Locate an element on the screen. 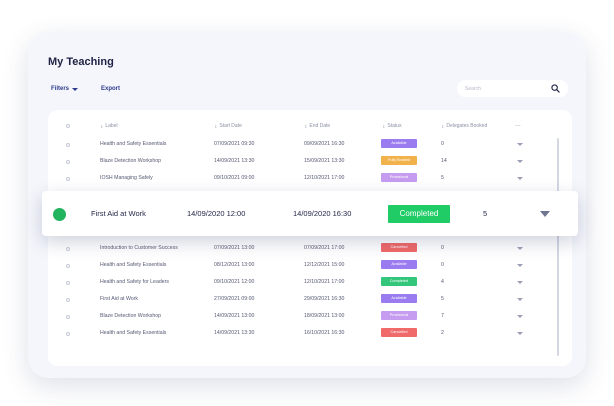 The height and width of the screenshot is (406, 614). search-input is located at coordinates (505, 88).